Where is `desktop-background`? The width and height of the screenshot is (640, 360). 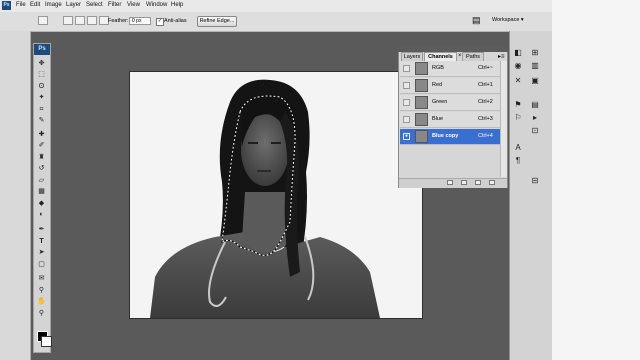
desktop-background is located at coordinates (596, 180).